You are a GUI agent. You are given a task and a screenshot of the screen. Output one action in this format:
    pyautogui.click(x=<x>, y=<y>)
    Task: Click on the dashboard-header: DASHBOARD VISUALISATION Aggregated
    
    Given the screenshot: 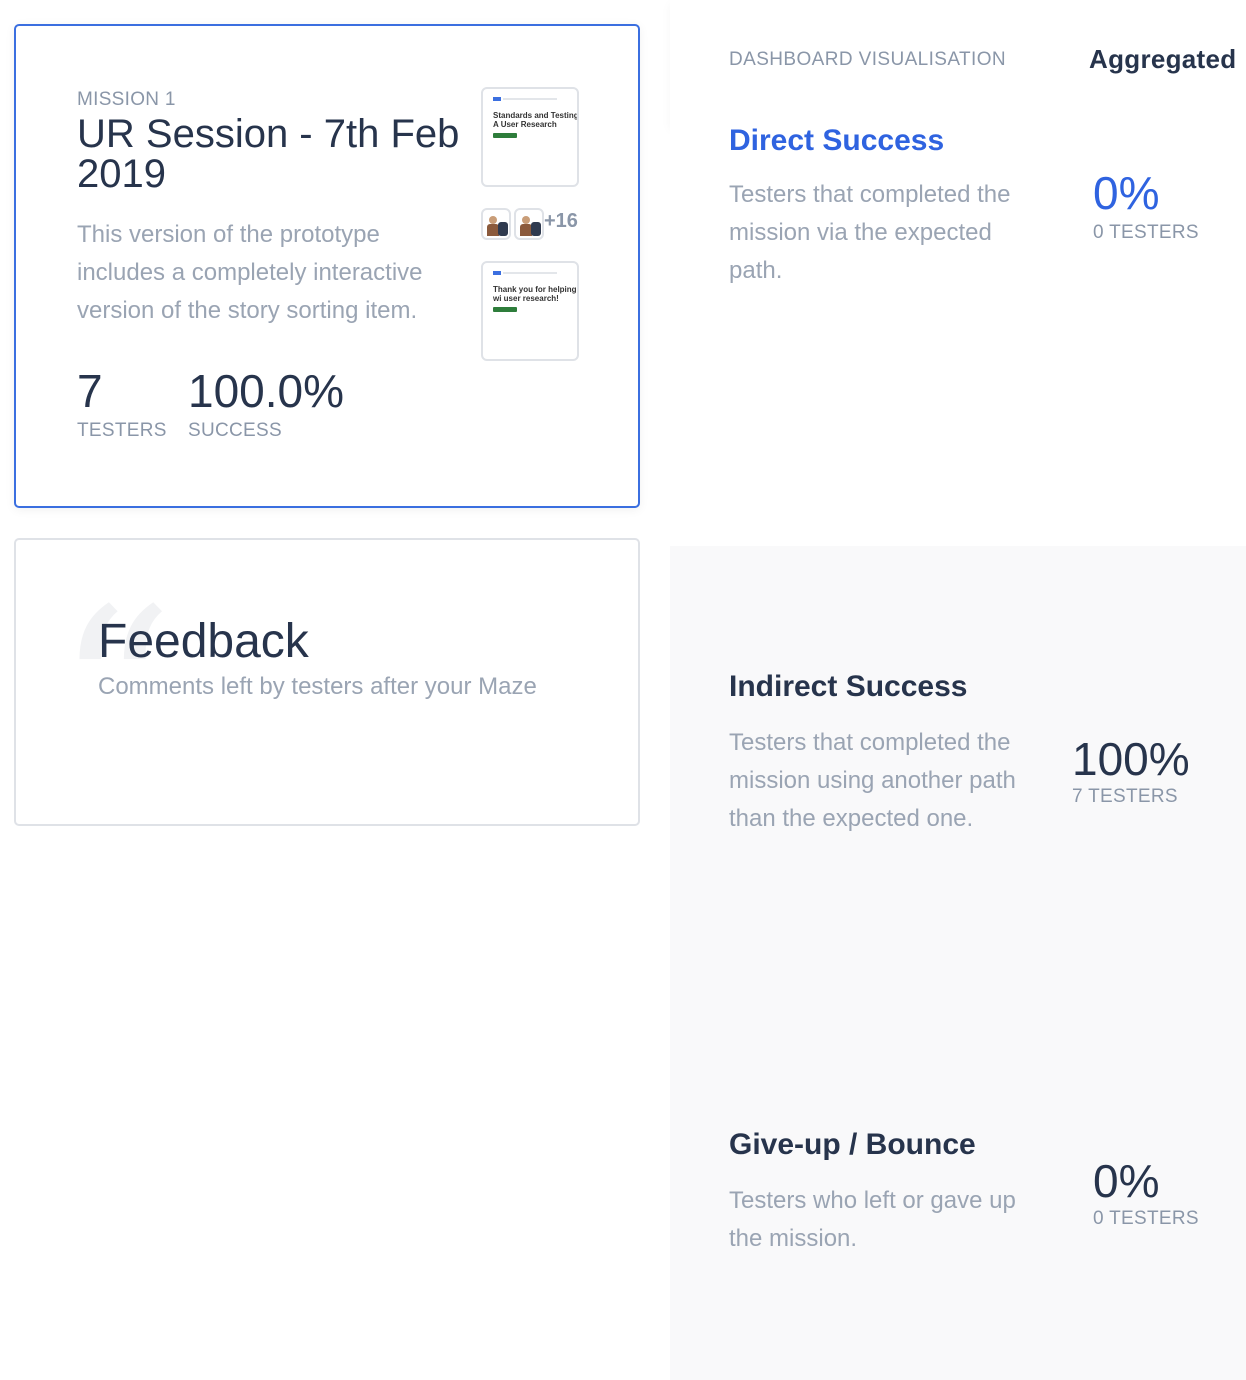 What is the action you would take?
    pyautogui.click(x=958, y=63)
    